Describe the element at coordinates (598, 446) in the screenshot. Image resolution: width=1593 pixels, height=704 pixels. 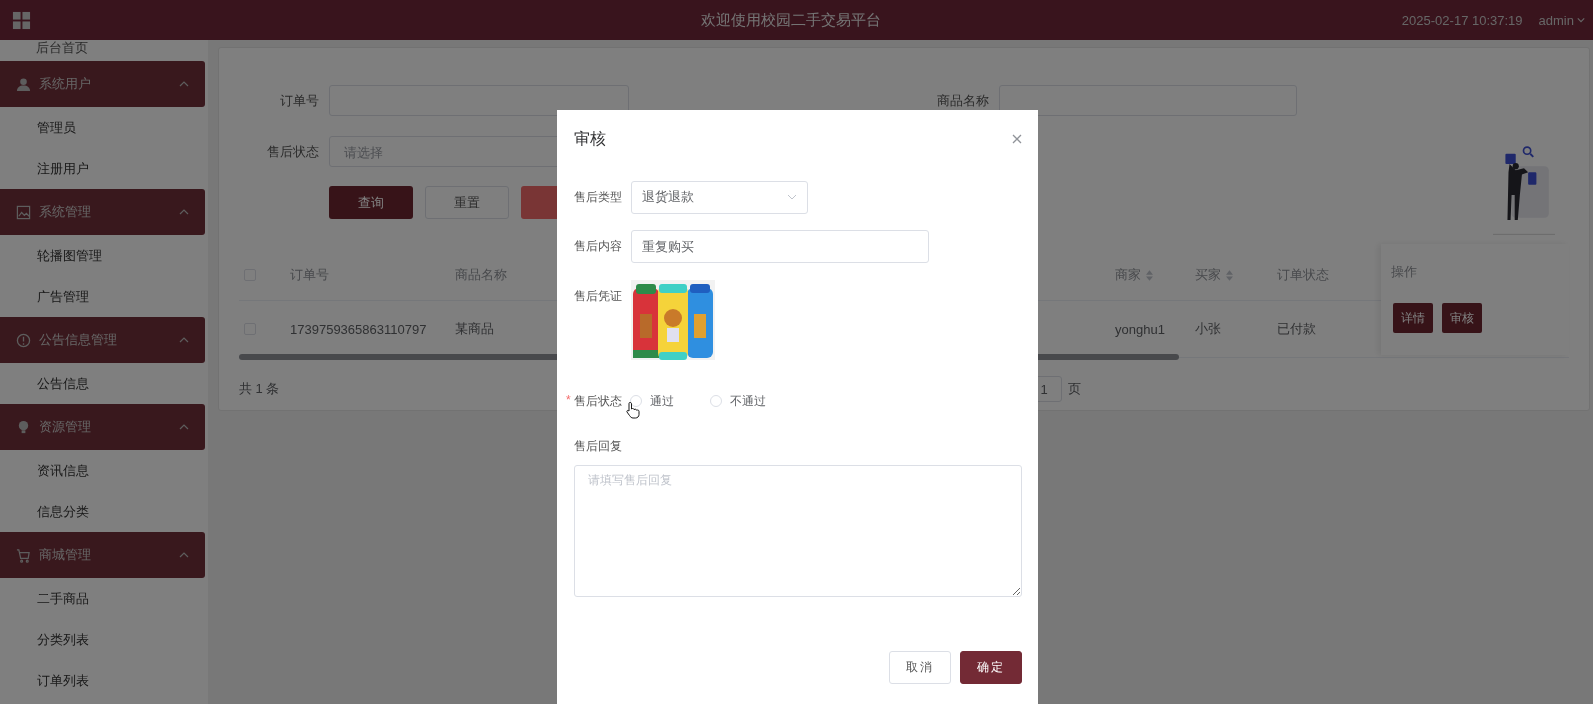
I see `field-label: 售后回复` at that location.